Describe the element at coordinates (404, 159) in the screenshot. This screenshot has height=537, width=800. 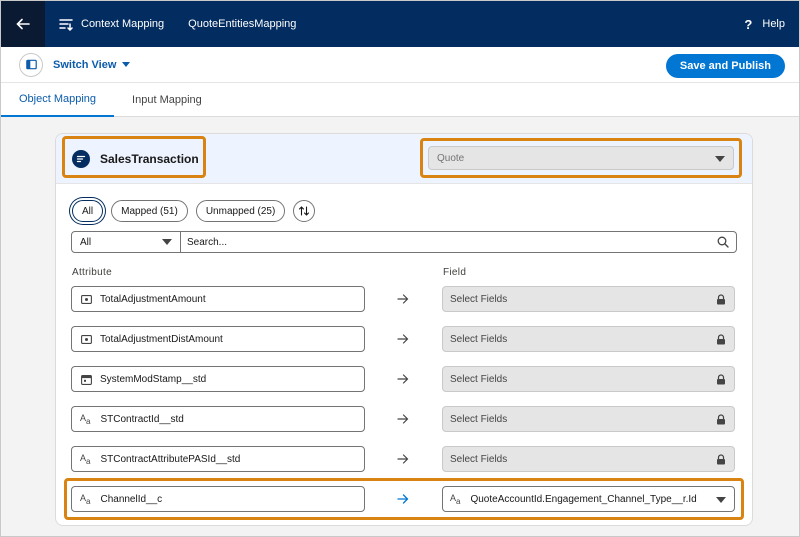
I see `card-header: SalesTransaction Quote` at that location.